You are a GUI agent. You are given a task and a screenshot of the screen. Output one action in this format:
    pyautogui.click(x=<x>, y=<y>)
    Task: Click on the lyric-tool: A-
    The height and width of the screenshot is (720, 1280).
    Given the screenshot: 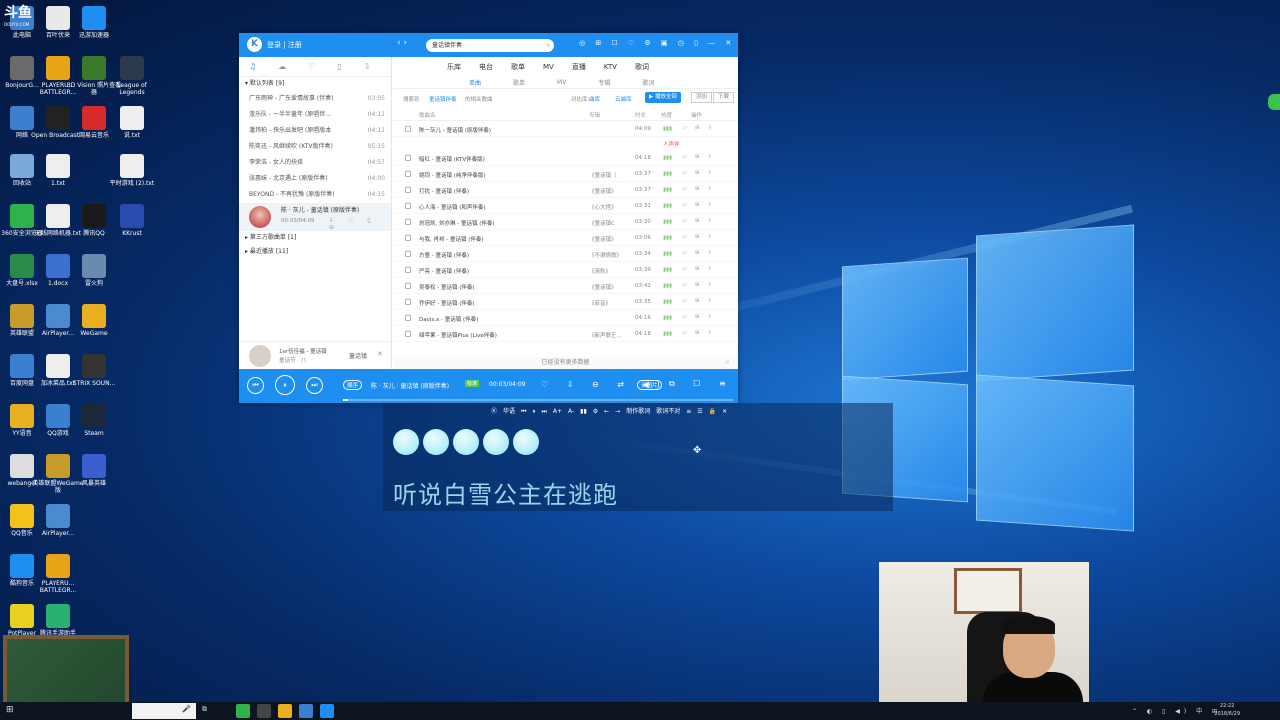 What is the action you would take?
    pyautogui.click(x=571, y=411)
    